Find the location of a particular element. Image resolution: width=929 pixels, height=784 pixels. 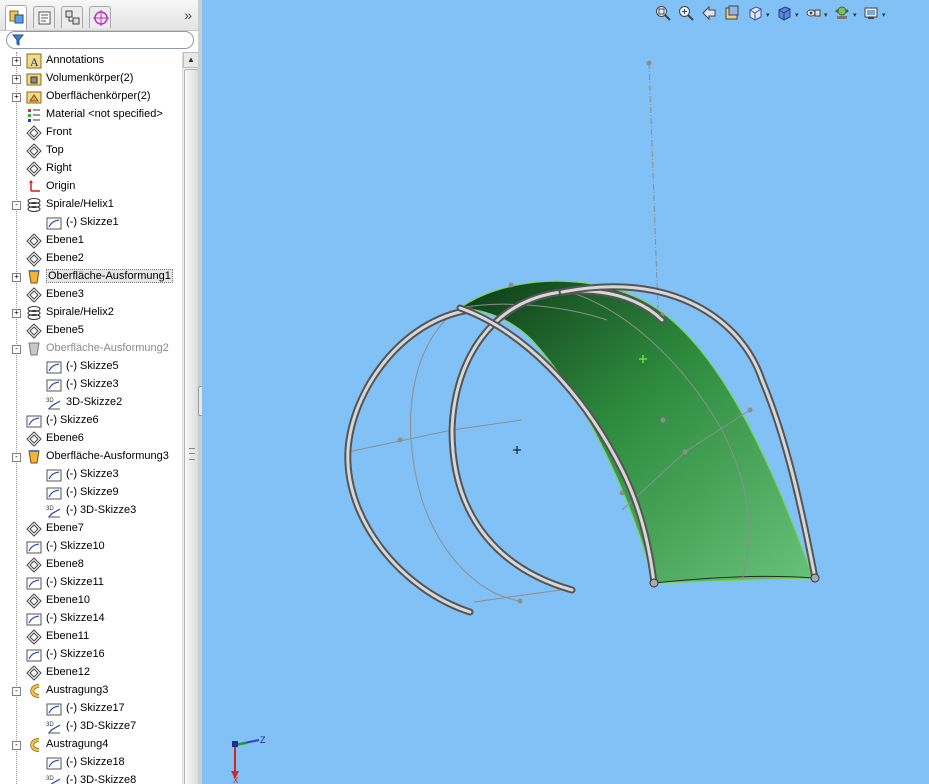

tree-item: (-) Skizze9 is located at coordinates (91, 493).